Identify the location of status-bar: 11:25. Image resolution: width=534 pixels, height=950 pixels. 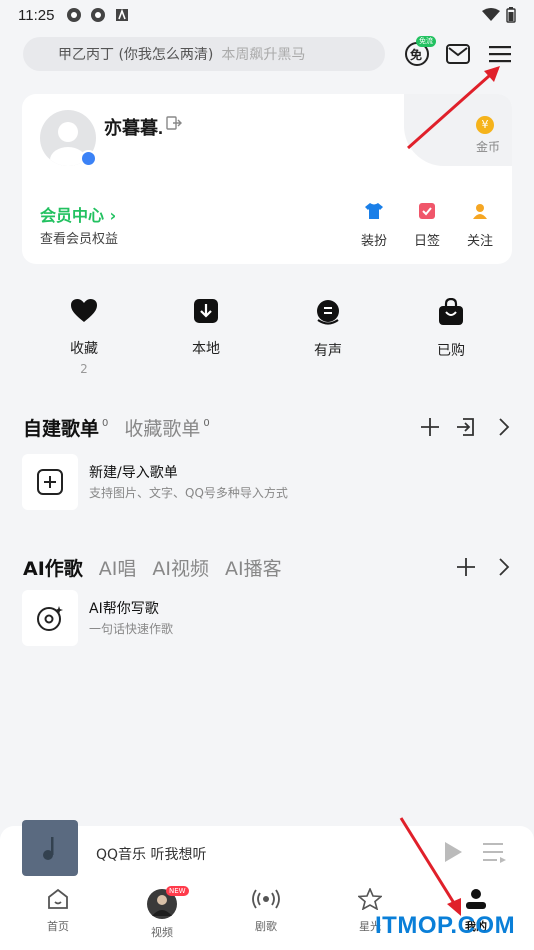
(267, 15).